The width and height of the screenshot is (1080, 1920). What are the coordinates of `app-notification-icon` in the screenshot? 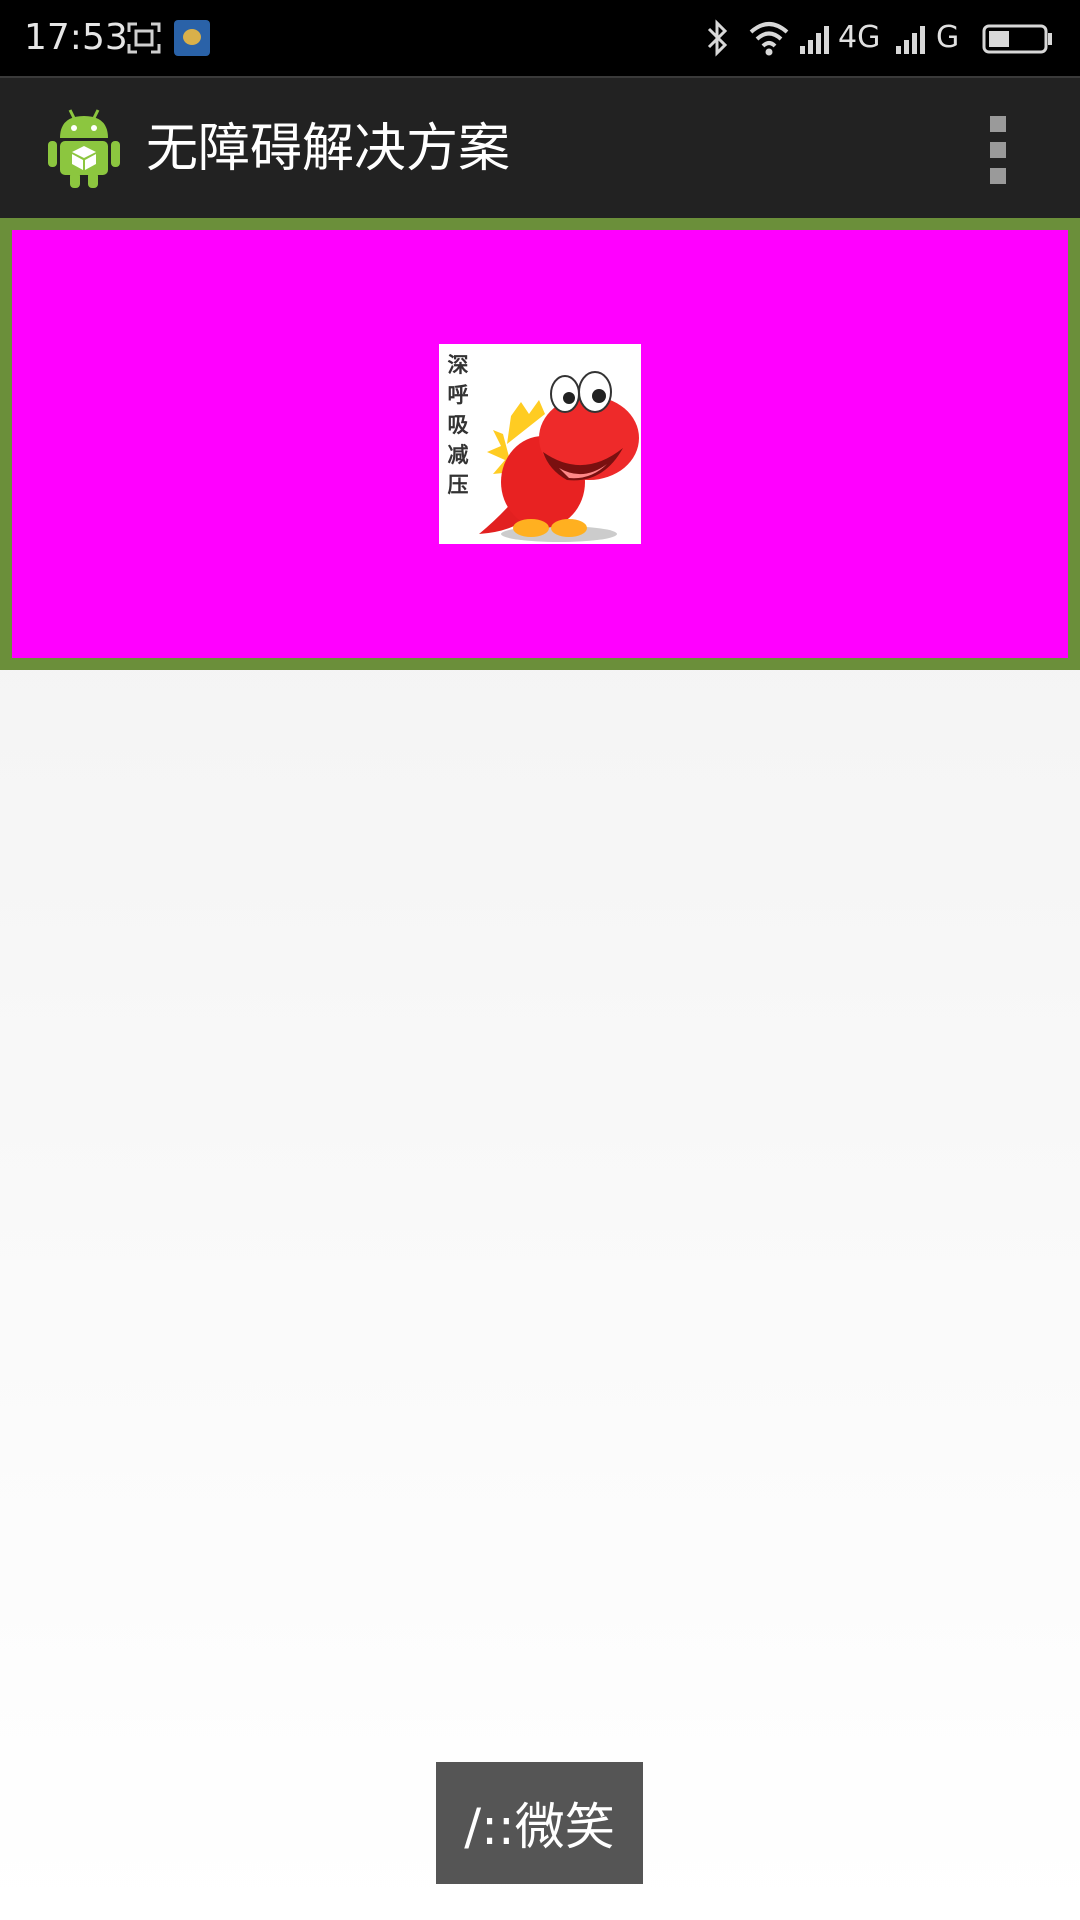 It's located at (192, 38).